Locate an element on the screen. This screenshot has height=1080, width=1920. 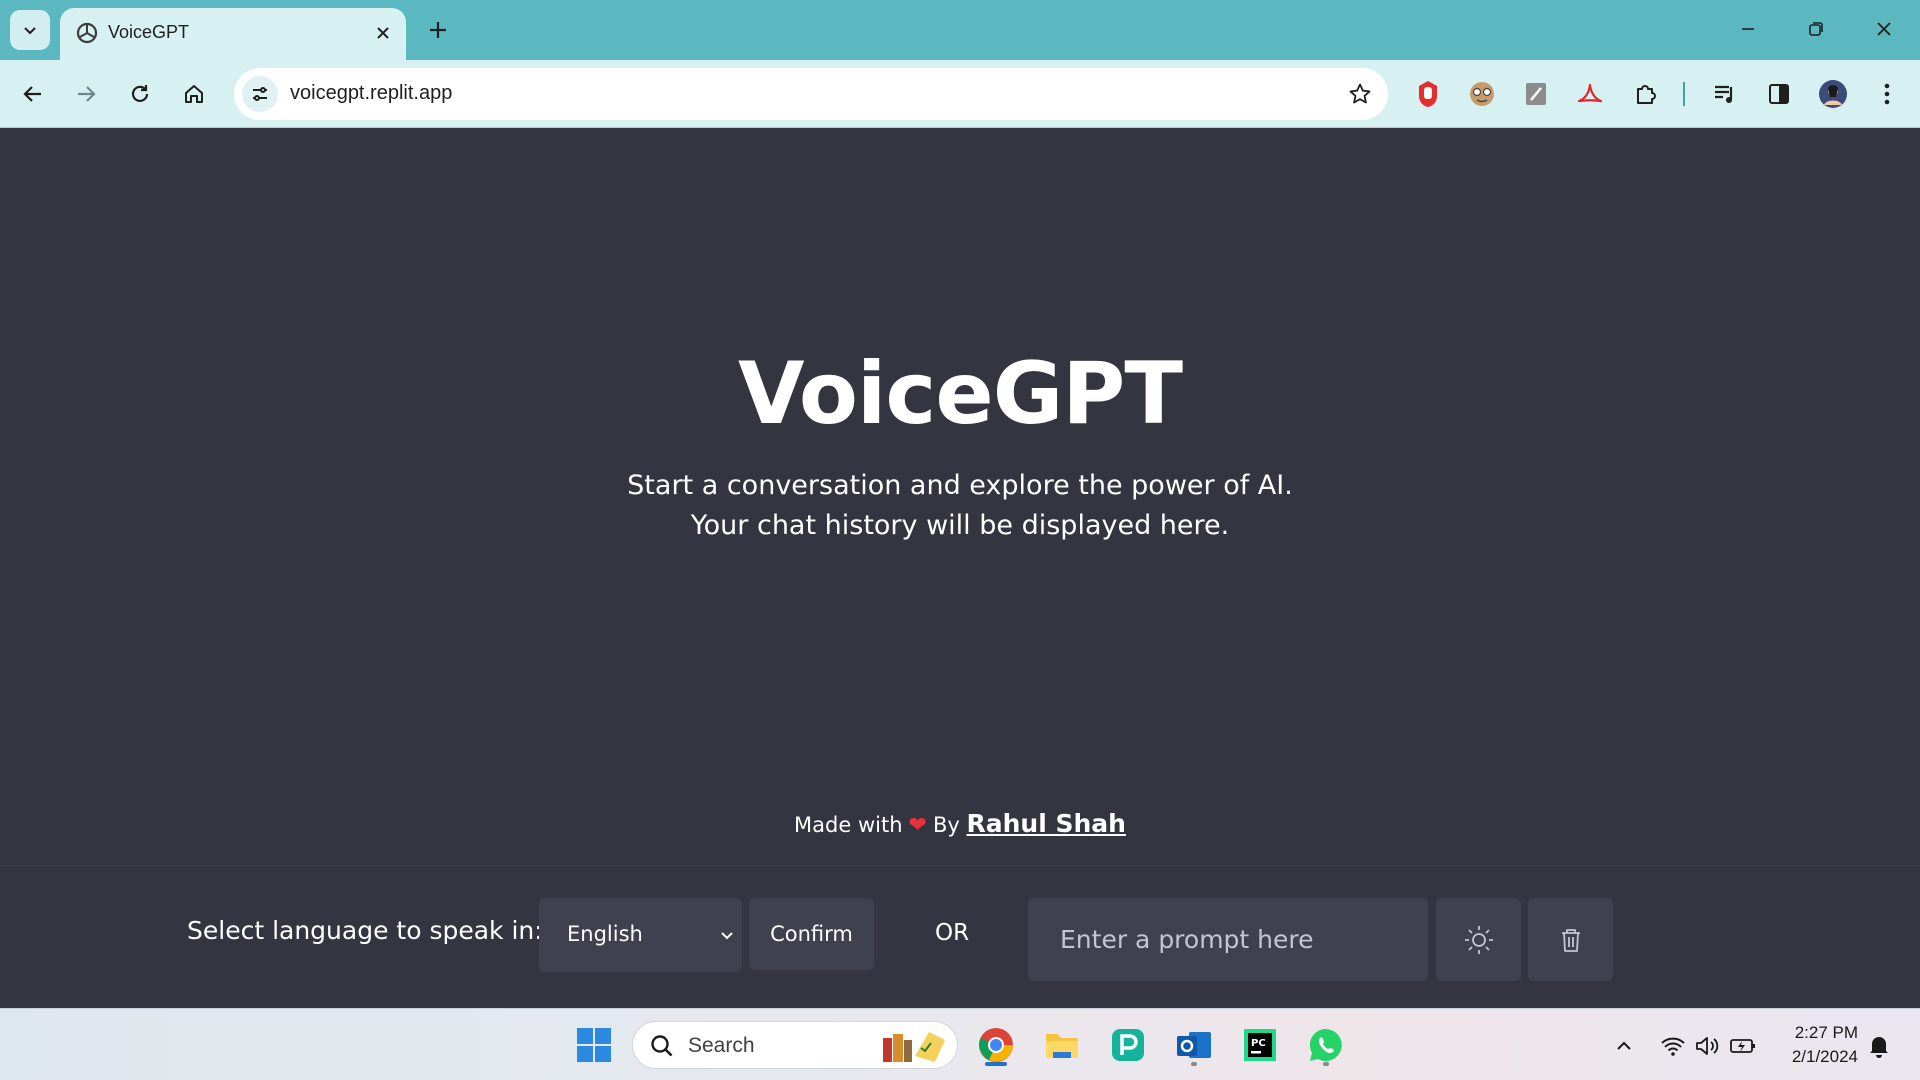
acrobat-icon is located at coordinates (1590, 93).